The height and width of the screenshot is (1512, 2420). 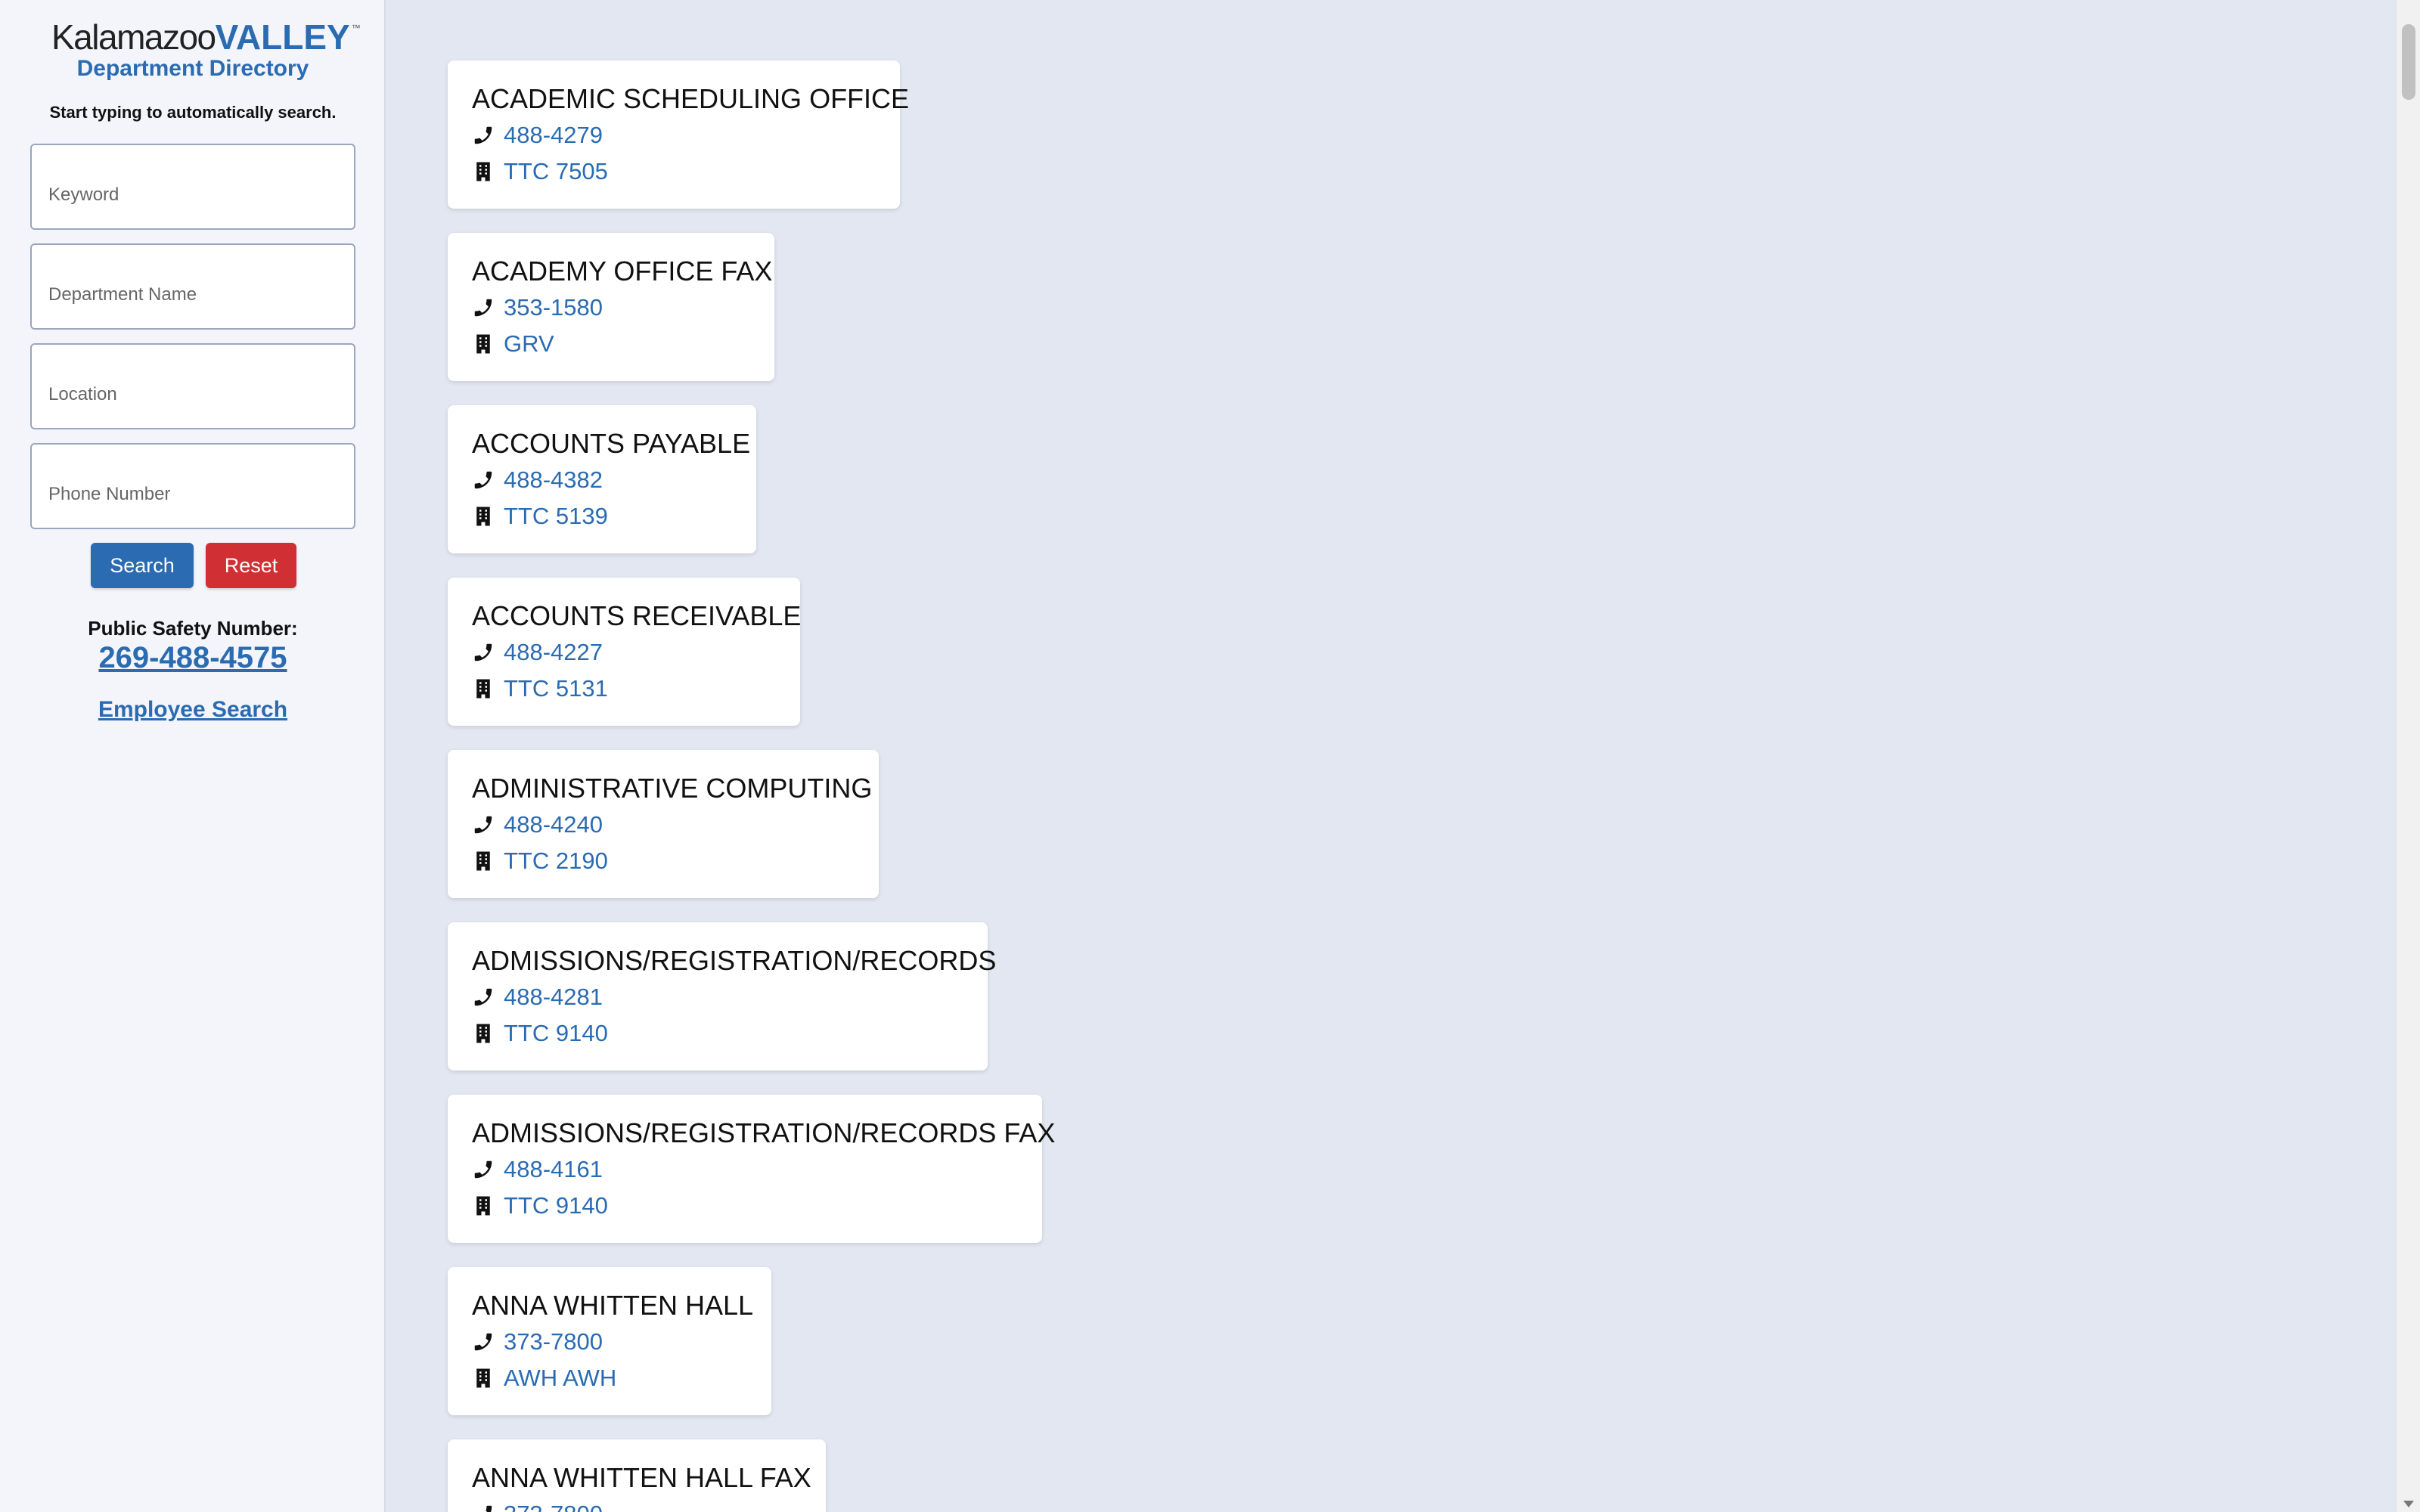 I want to click on department-name: ADMINISTRATIVE COMPUTING, so click(x=672, y=788).